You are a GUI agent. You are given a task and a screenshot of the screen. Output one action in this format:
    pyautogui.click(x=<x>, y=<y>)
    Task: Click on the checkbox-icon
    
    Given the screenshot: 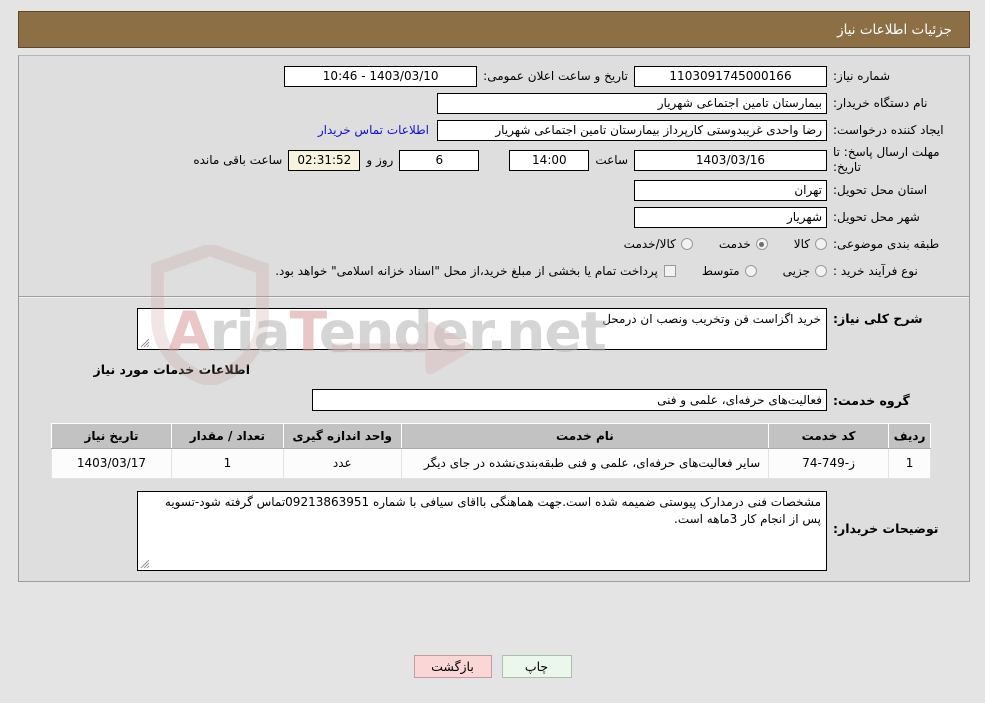 What is the action you would take?
    pyautogui.click(x=669, y=271)
    